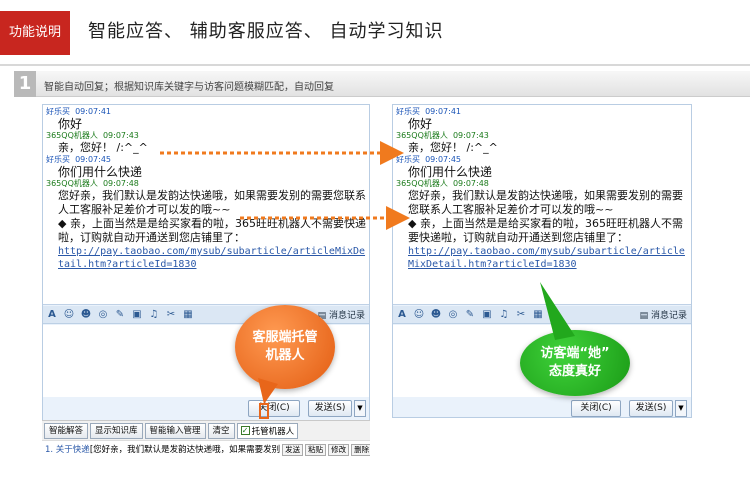 The height and width of the screenshot is (484, 750). I want to click on visitor-callout-pointer, so click(557, 311).